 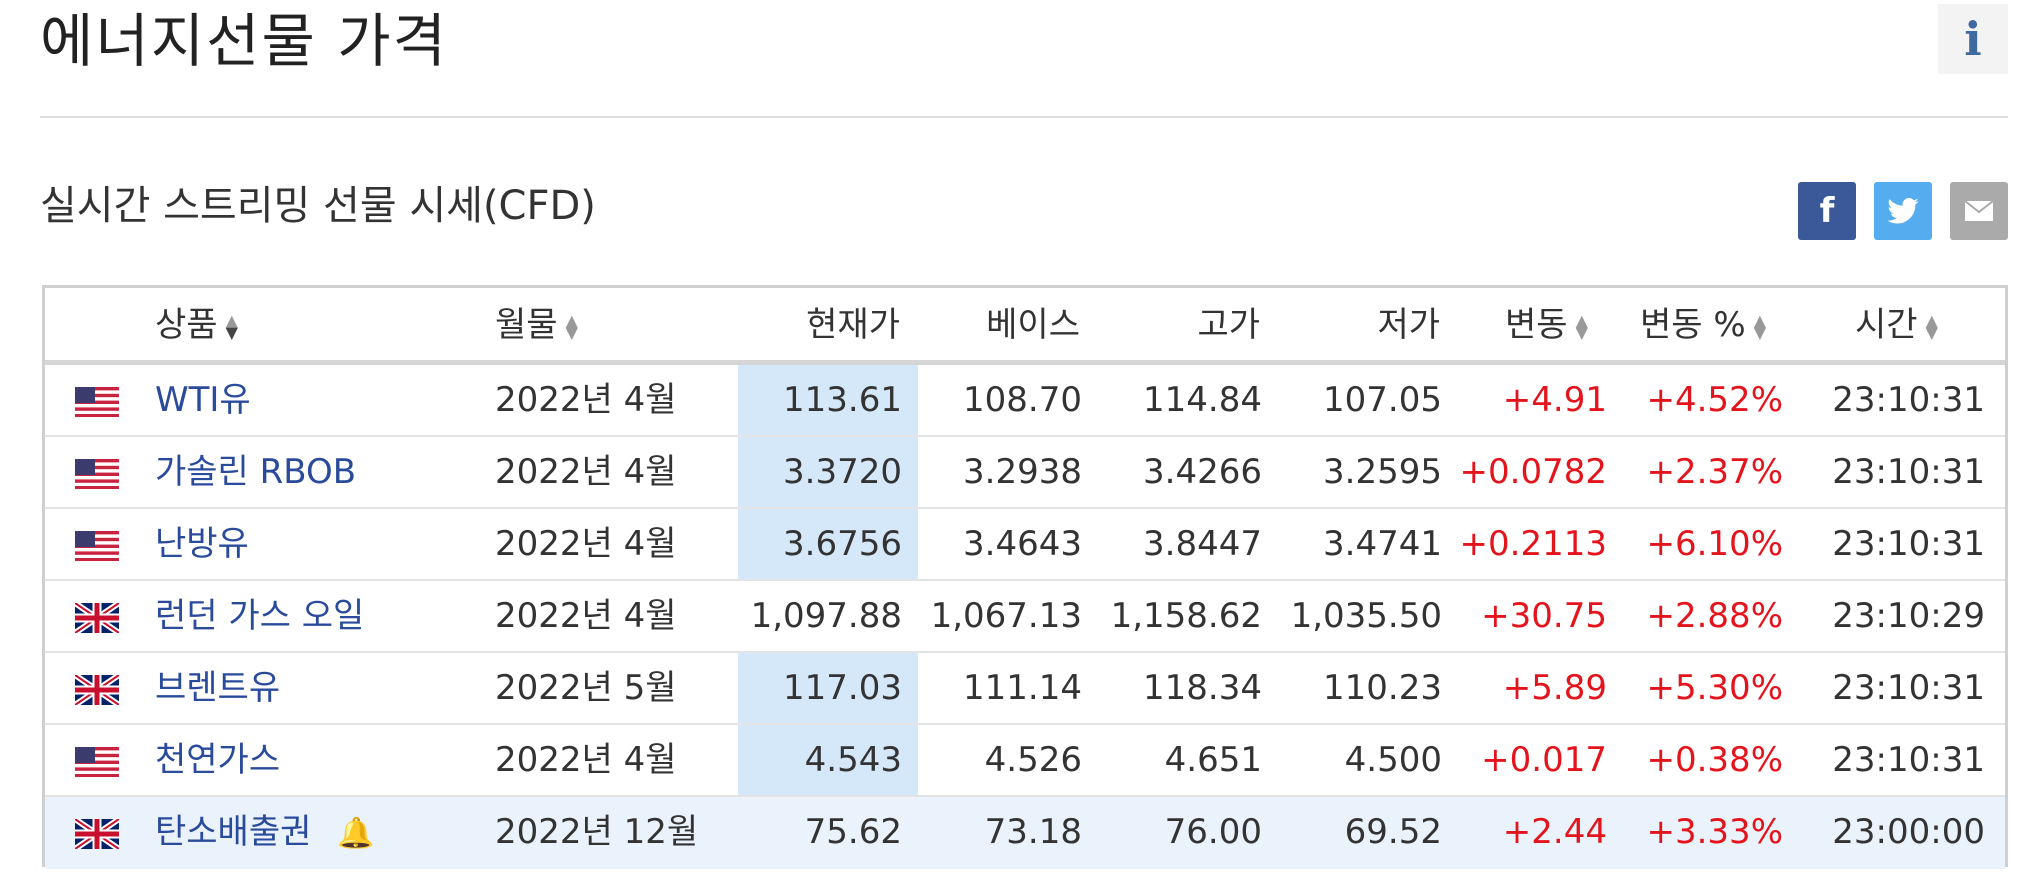 What do you see at coordinates (842, 400) in the screenshot?
I see `current-price: 113.61` at bounding box center [842, 400].